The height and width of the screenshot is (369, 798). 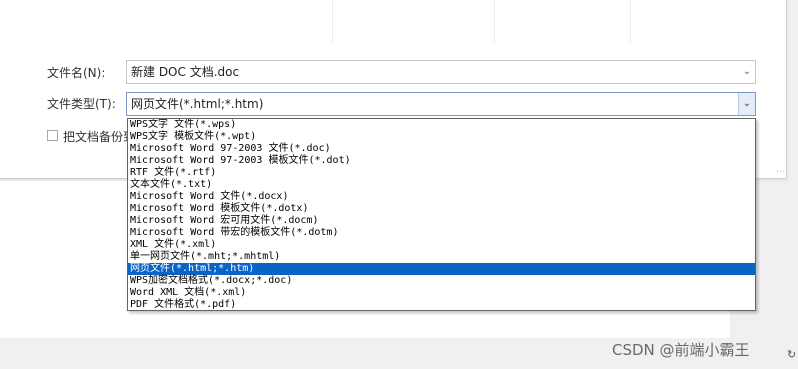 I want to click on filetype-option: Microsoft Word 带宏的模板文件(*.dotm), so click(x=441, y=233).